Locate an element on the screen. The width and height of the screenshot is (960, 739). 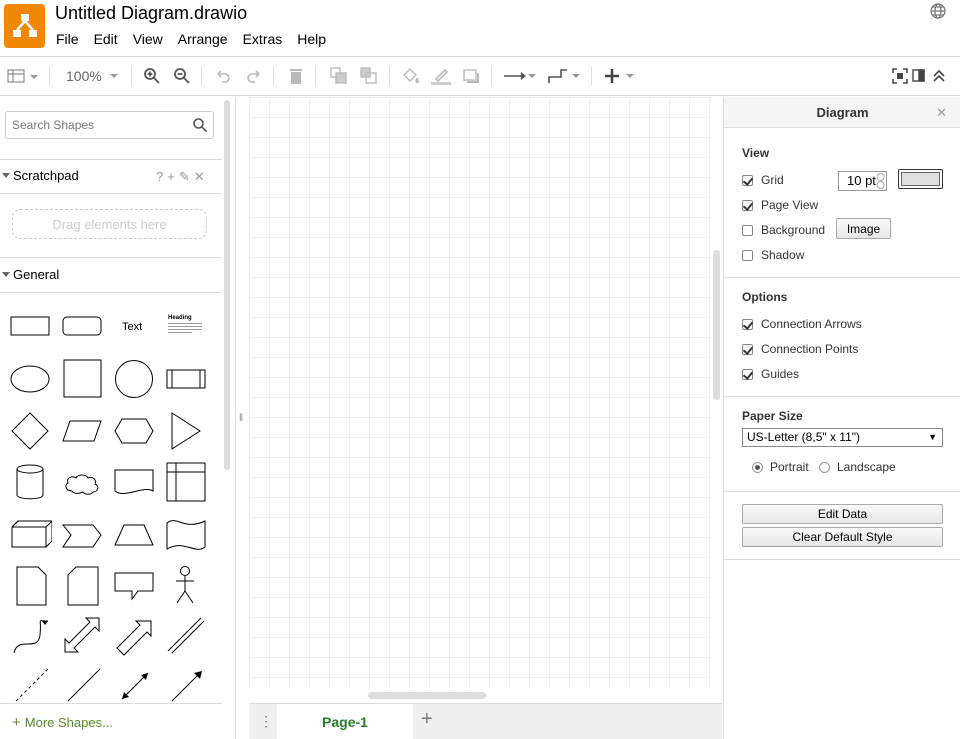
bidirectional-connector-shape is located at coordinates (134, 685).